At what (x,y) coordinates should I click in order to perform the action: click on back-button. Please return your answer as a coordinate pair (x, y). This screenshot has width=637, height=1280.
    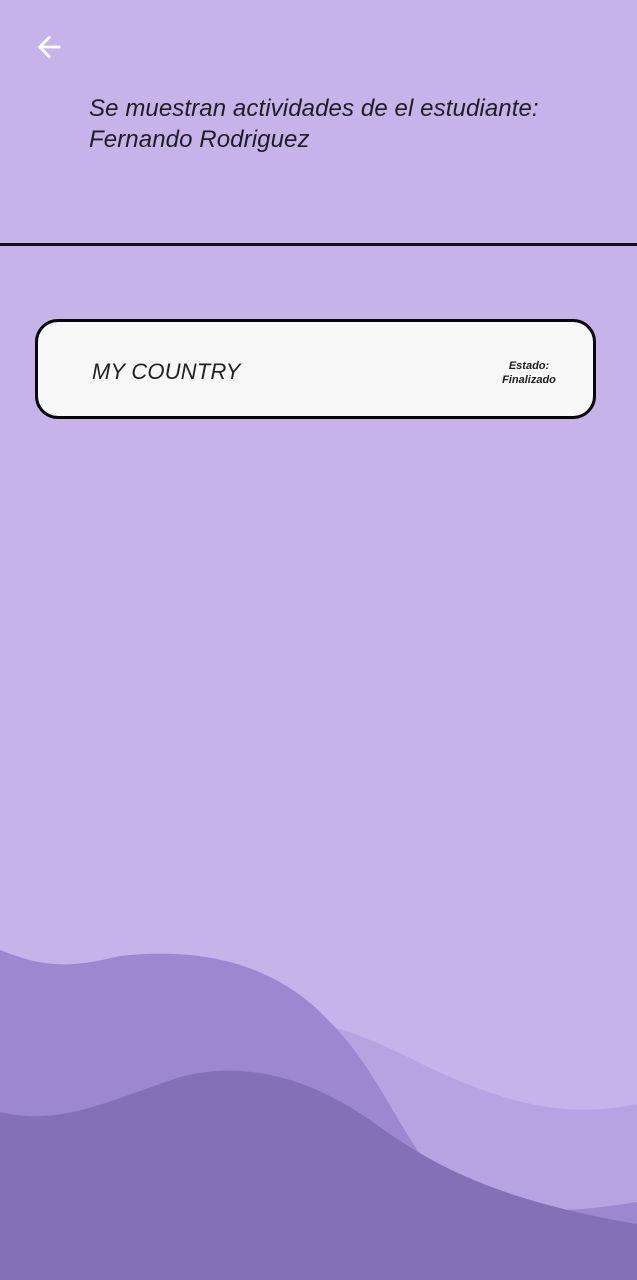
    Looking at the image, I should click on (49, 47).